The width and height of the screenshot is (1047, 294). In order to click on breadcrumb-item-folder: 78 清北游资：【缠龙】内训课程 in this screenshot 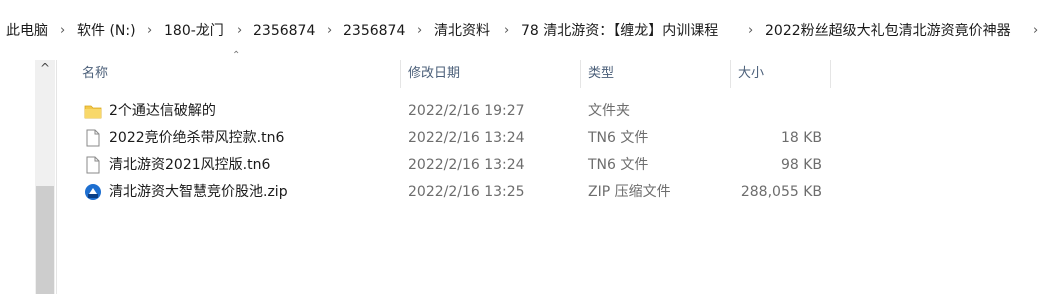, I will do `click(619, 31)`.